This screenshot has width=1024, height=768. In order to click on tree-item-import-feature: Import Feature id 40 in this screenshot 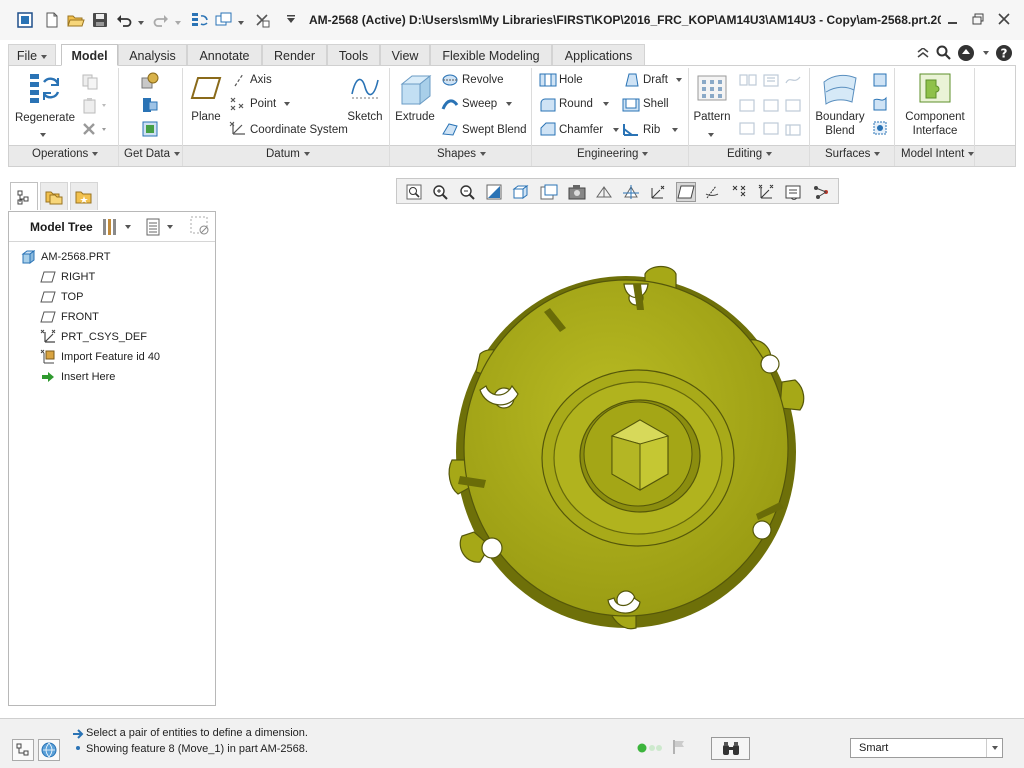, I will do `click(100, 357)`.